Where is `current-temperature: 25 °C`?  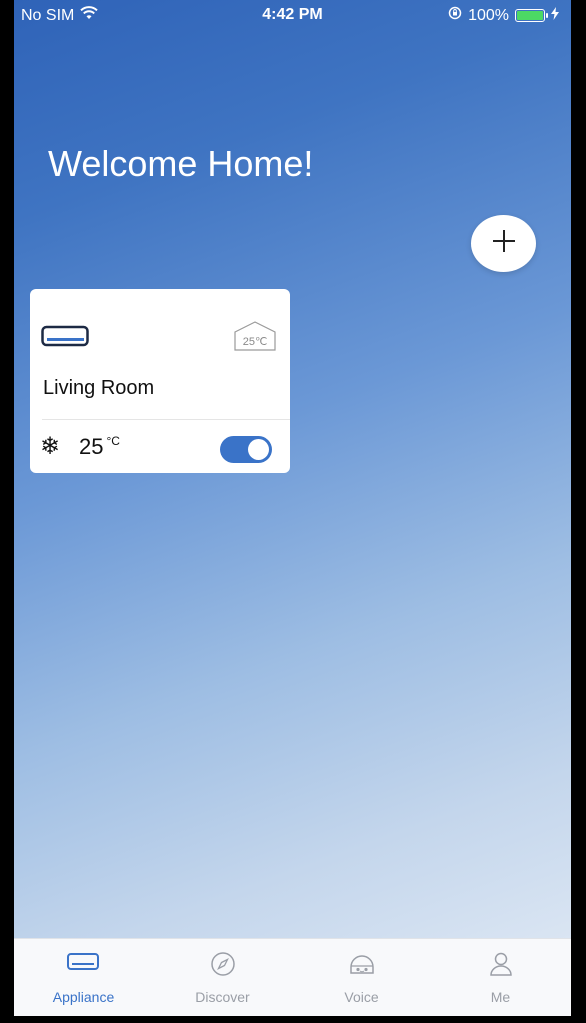
current-temperature: 25 °C is located at coordinates (99, 447).